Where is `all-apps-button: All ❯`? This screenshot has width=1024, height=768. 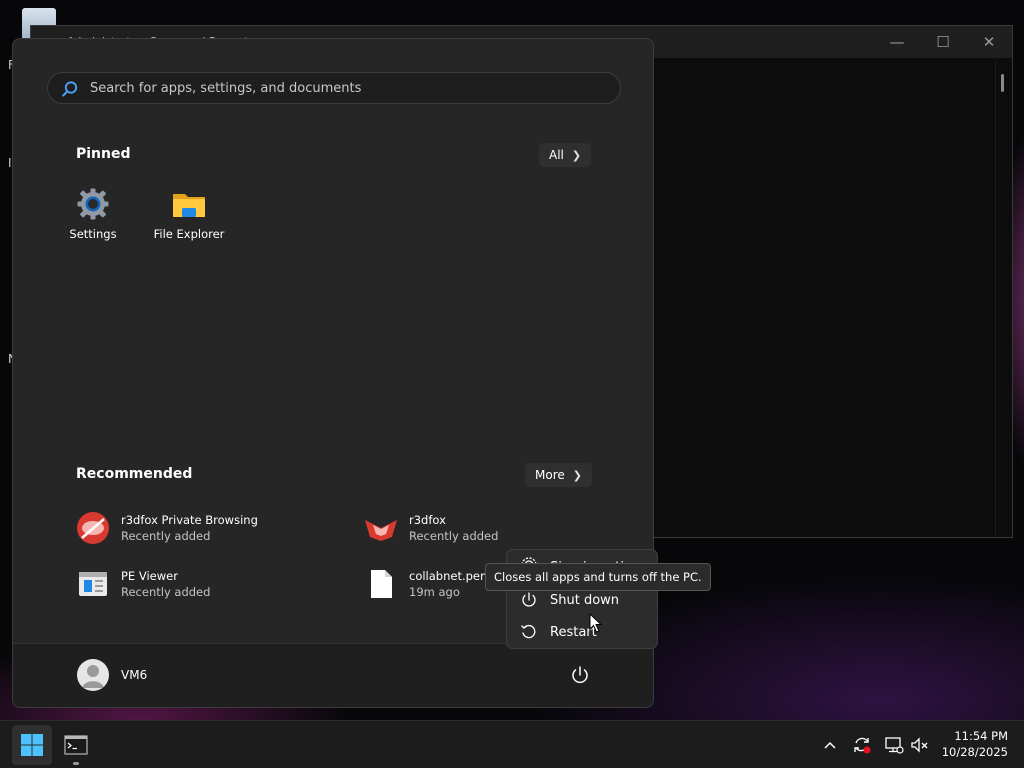
all-apps-button: All ❯ is located at coordinates (565, 155).